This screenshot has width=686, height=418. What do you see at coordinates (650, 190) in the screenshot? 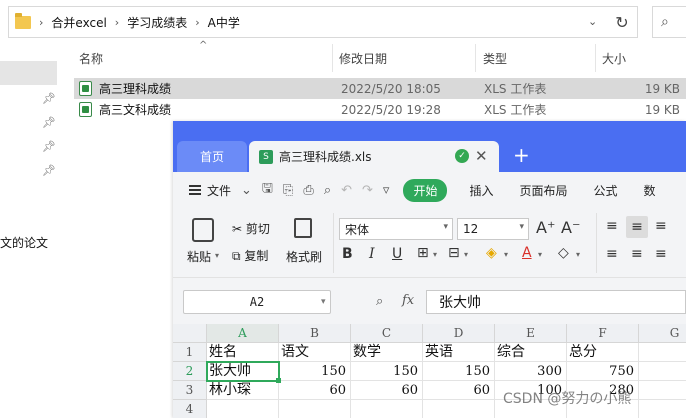
I see `menu-data: 数` at bounding box center [650, 190].